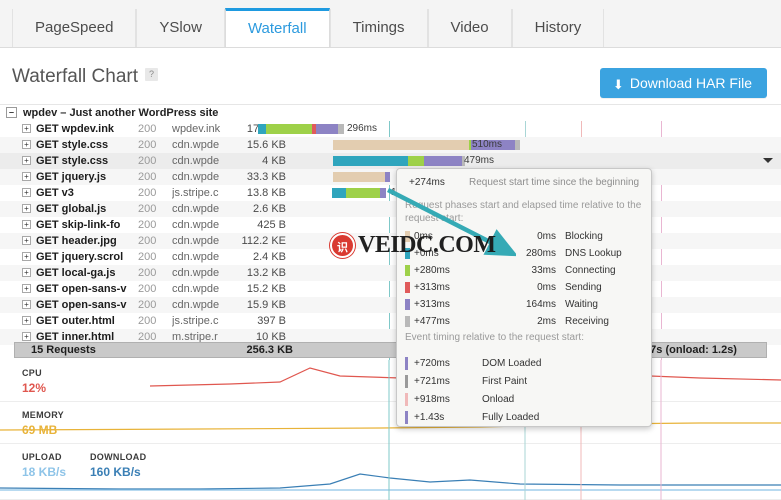 The height and width of the screenshot is (500, 781). I want to click on phase-name: Receiving, so click(587, 321).